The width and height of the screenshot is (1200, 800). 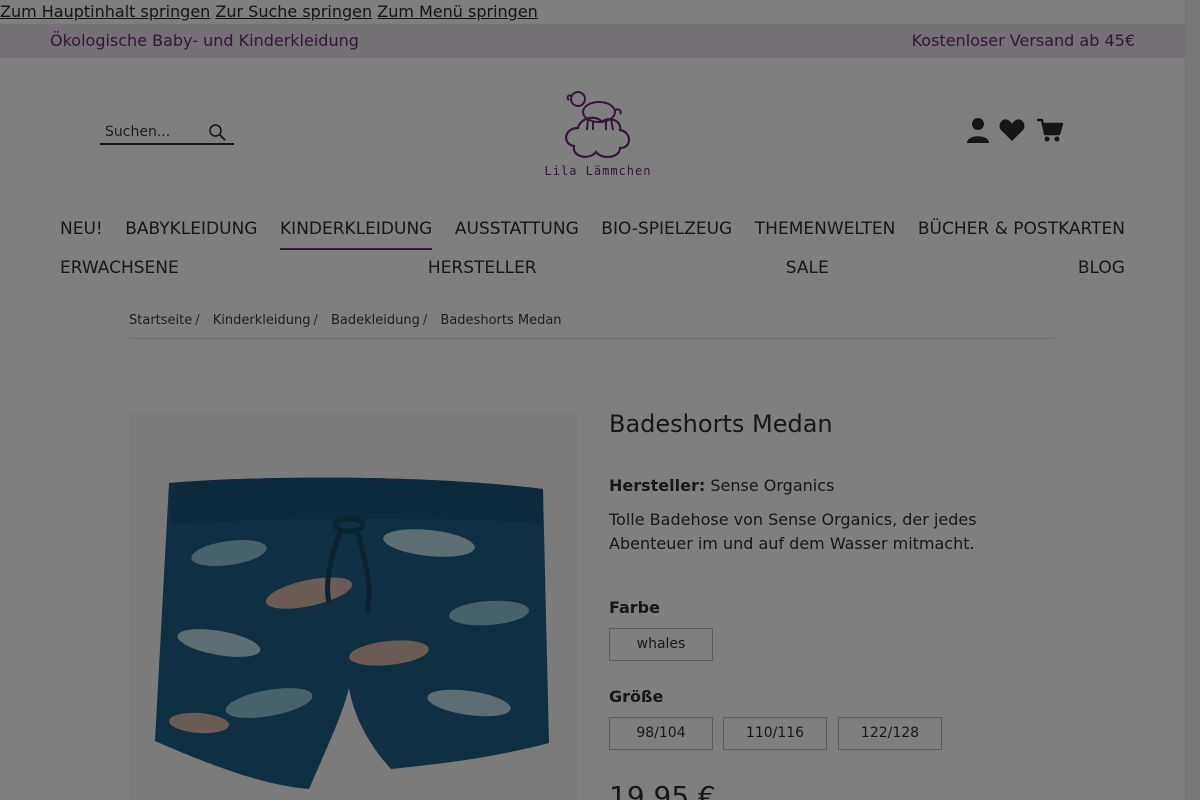 I want to click on search-input, so click(x=150, y=132).